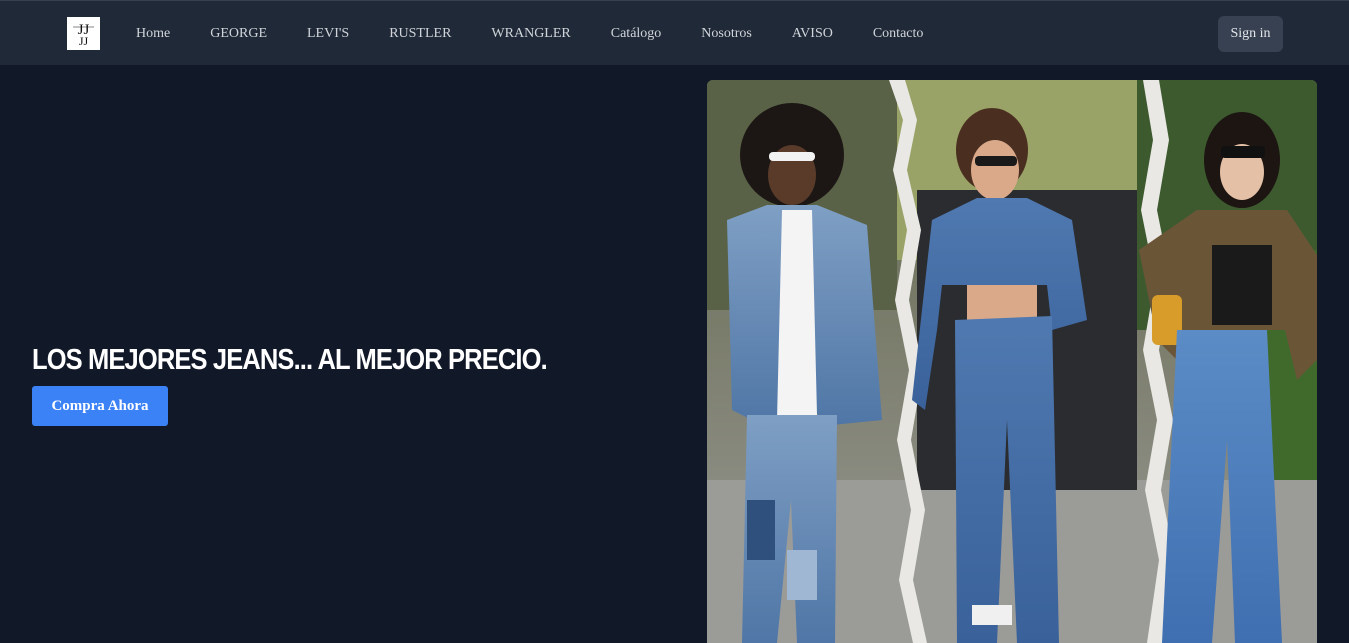  What do you see at coordinates (153, 34) in the screenshot?
I see `nav-link-home: Home` at bounding box center [153, 34].